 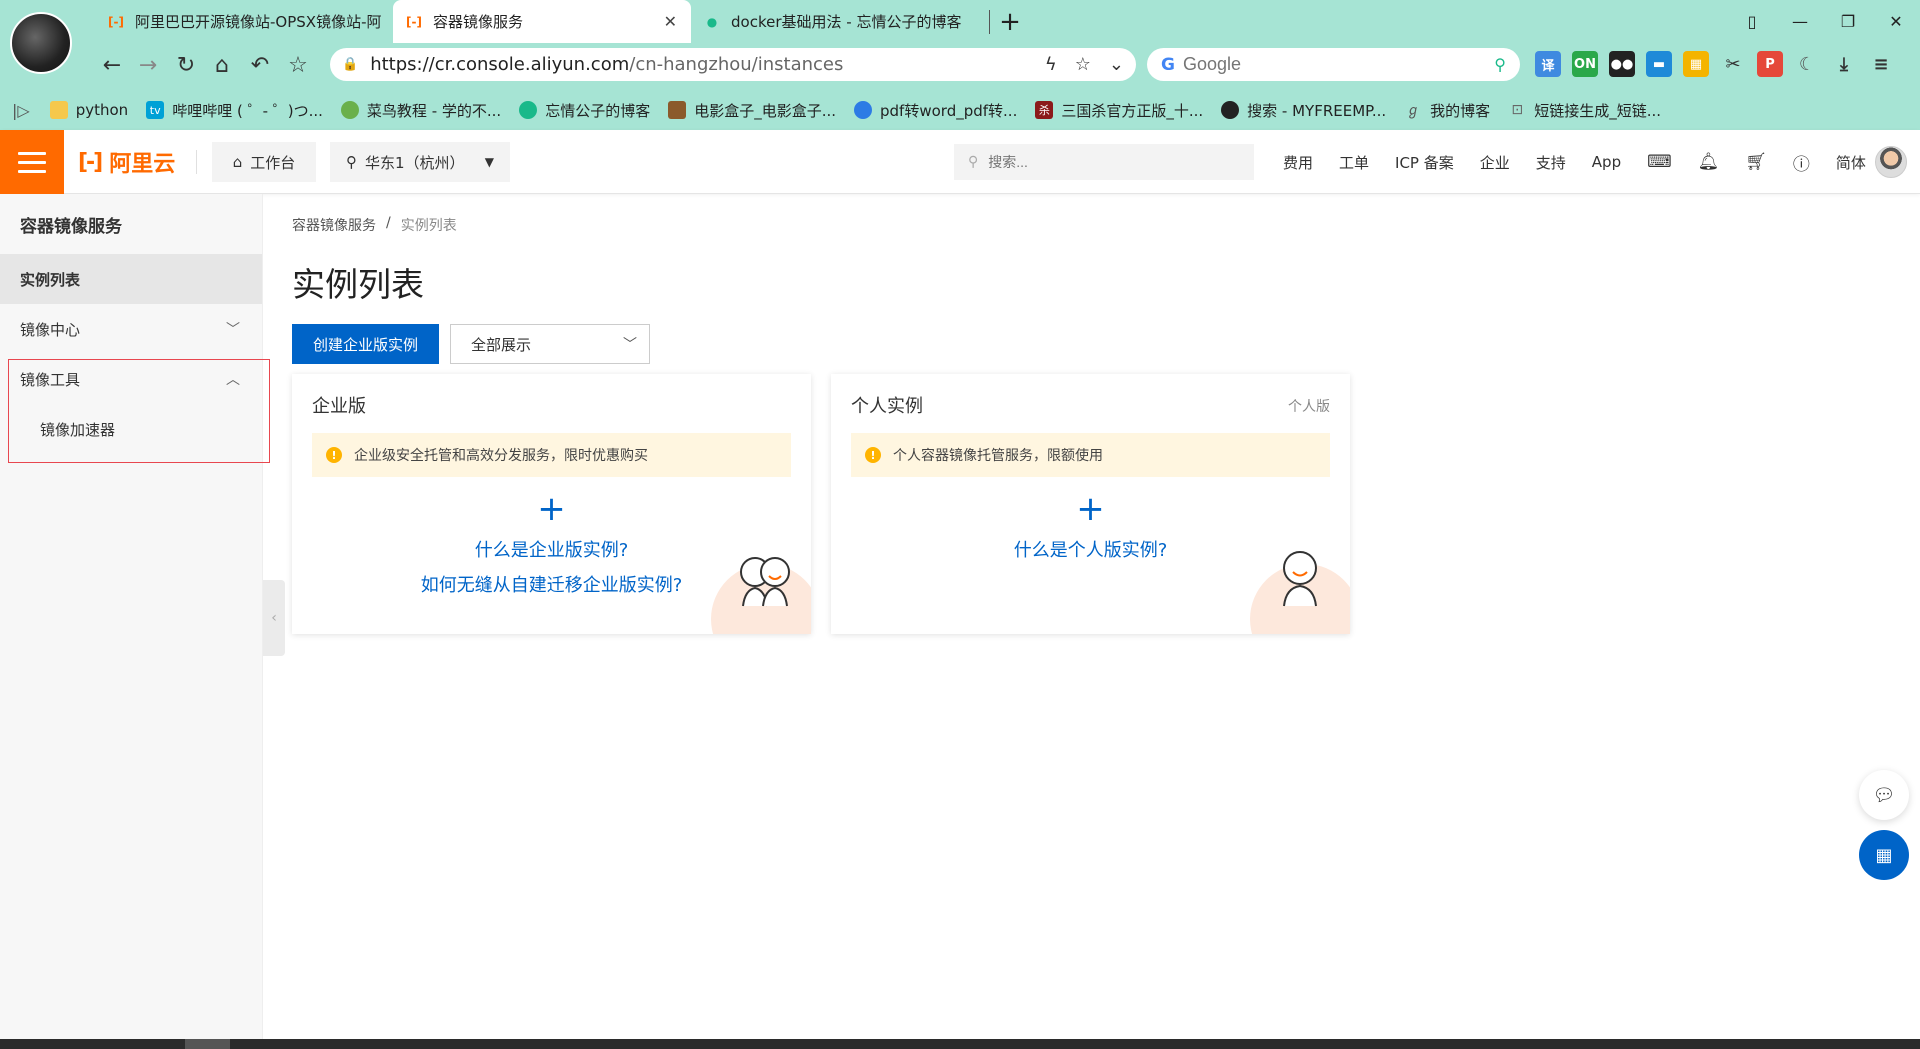 I want to click on download-icon: ⤓, so click(x=1844, y=64).